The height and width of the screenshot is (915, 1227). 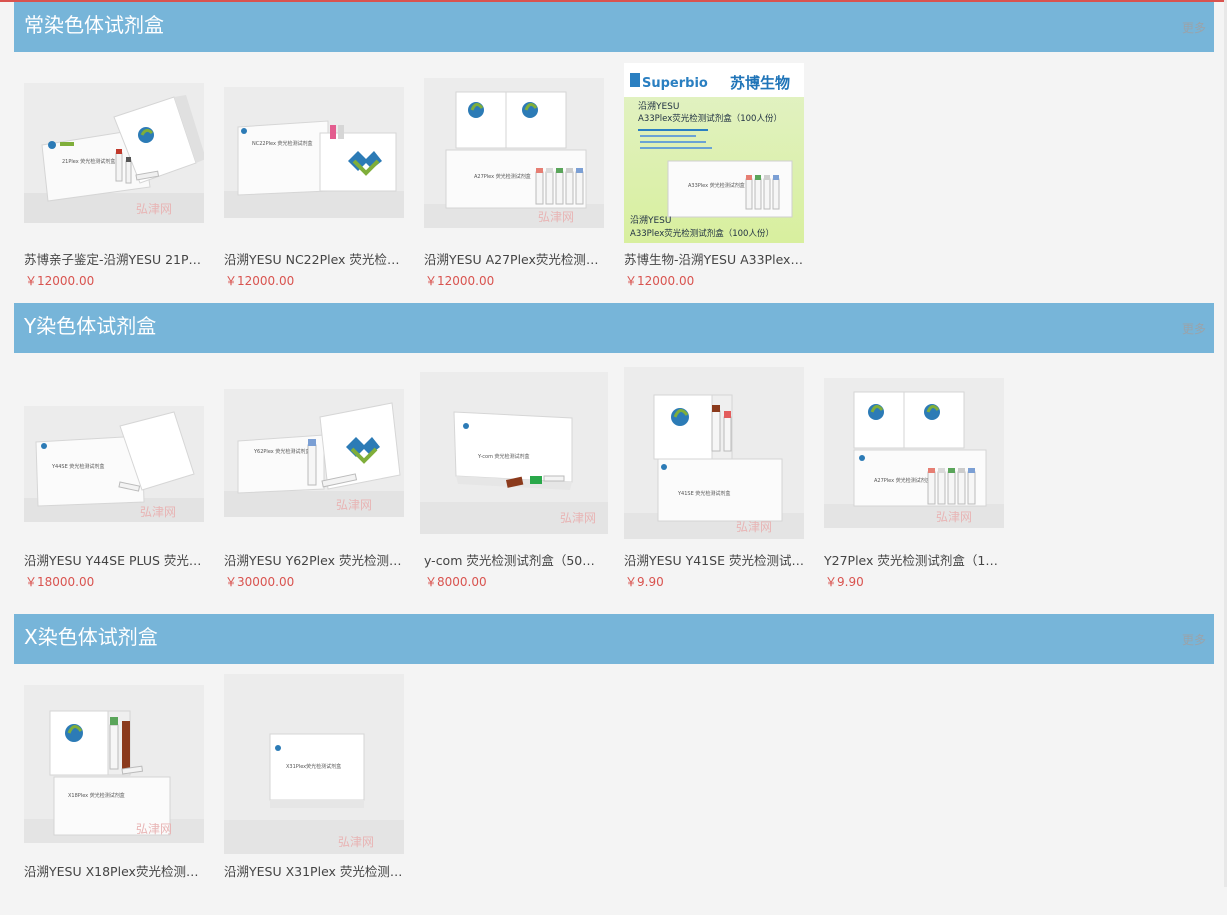 What do you see at coordinates (714, 453) in the screenshot?
I see `product-image: Y41SE 荧光检测试剂盒 弘津网` at bounding box center [714, 453].